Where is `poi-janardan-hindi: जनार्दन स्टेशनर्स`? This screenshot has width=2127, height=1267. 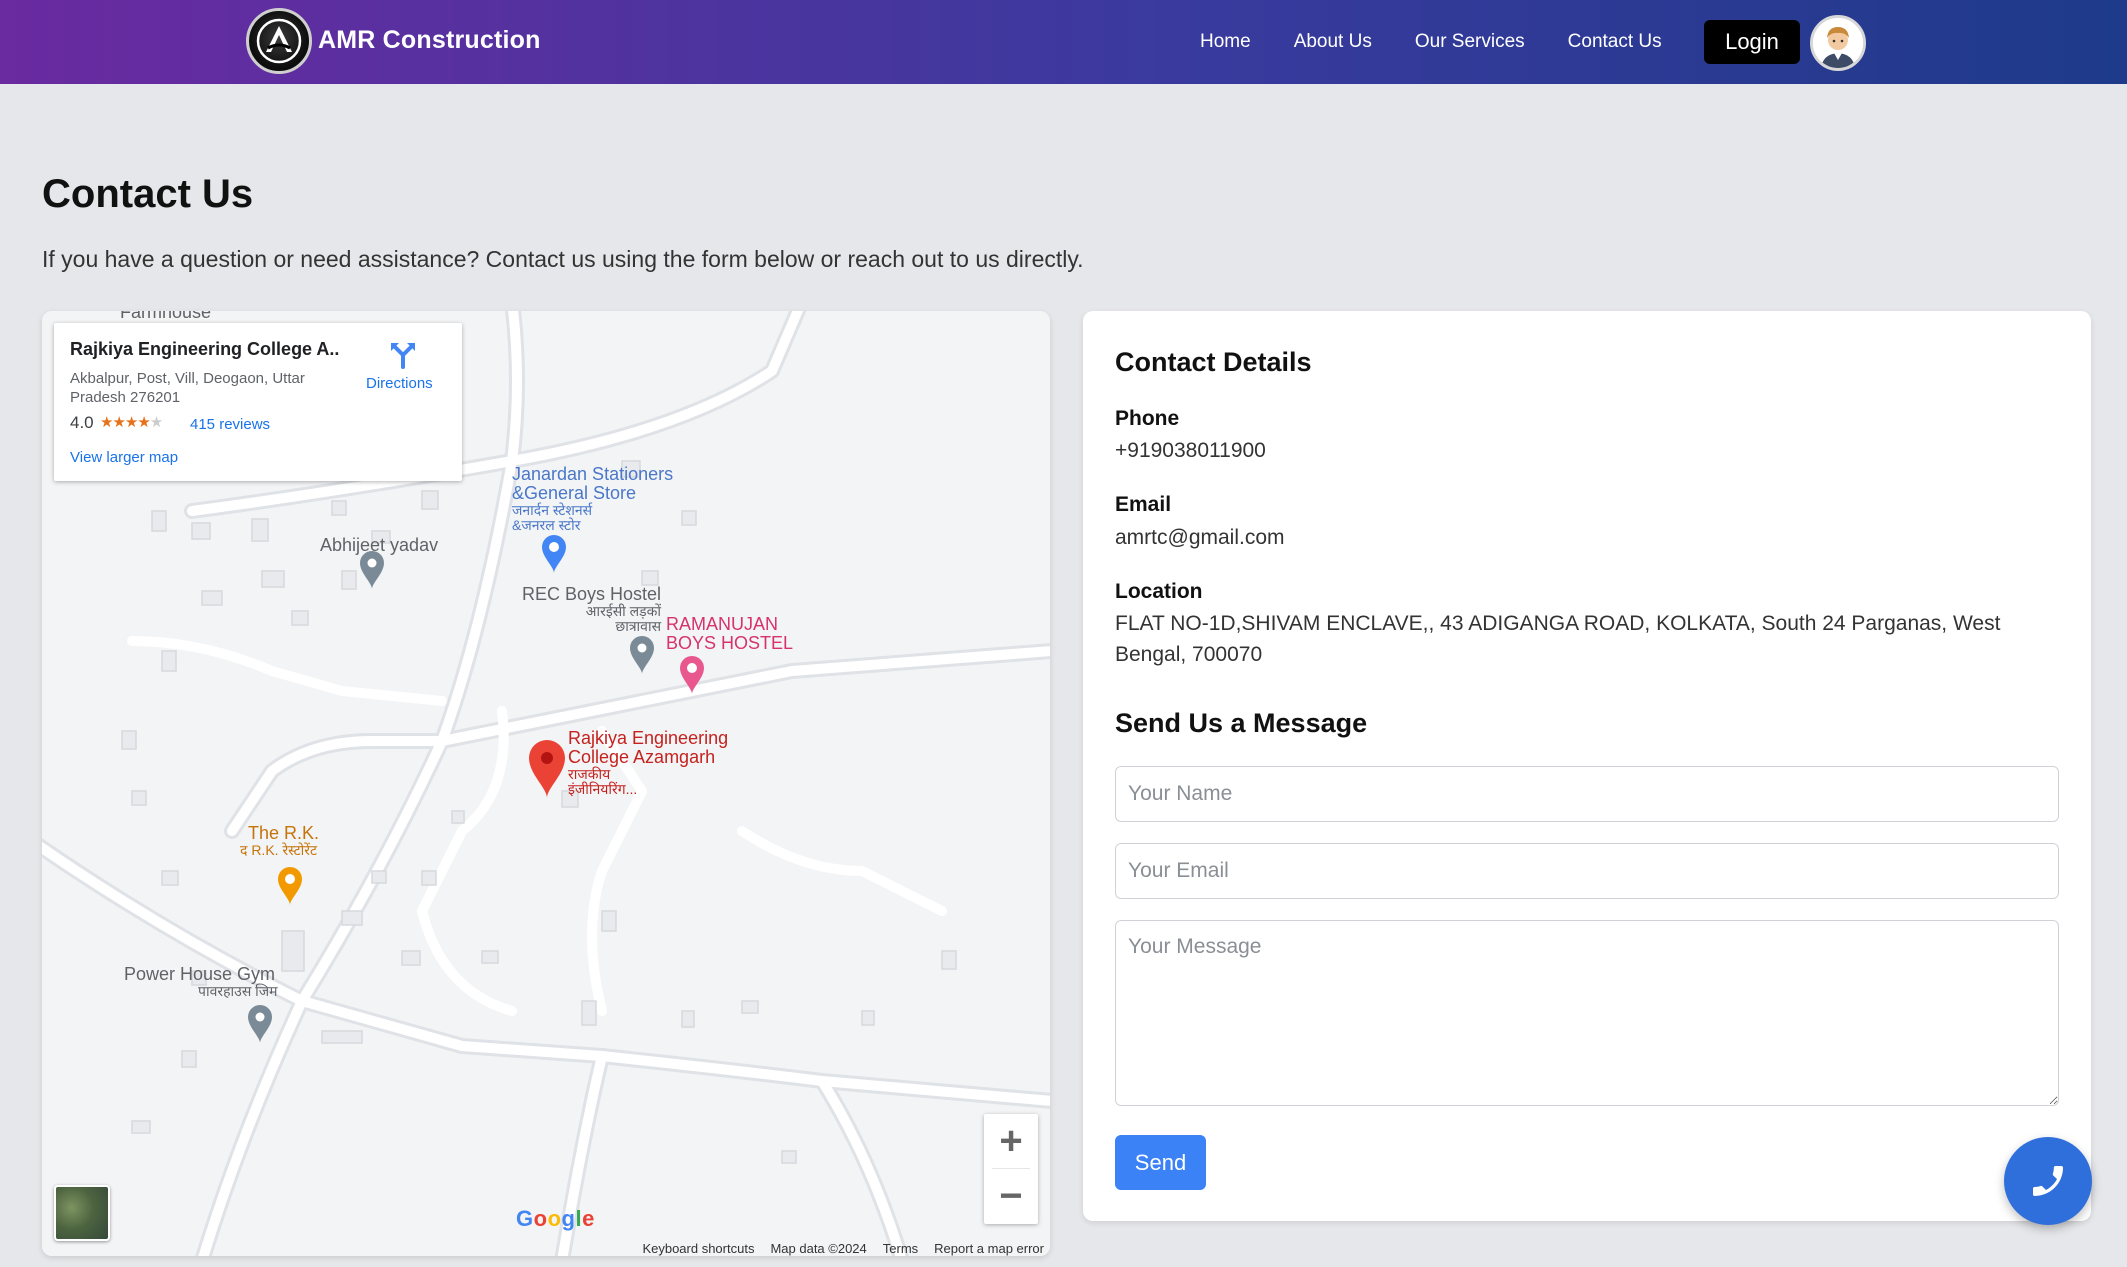 poi-janardan-hindi: जनार्दन स्टेशनर्स is located at coordinates (552, 510).